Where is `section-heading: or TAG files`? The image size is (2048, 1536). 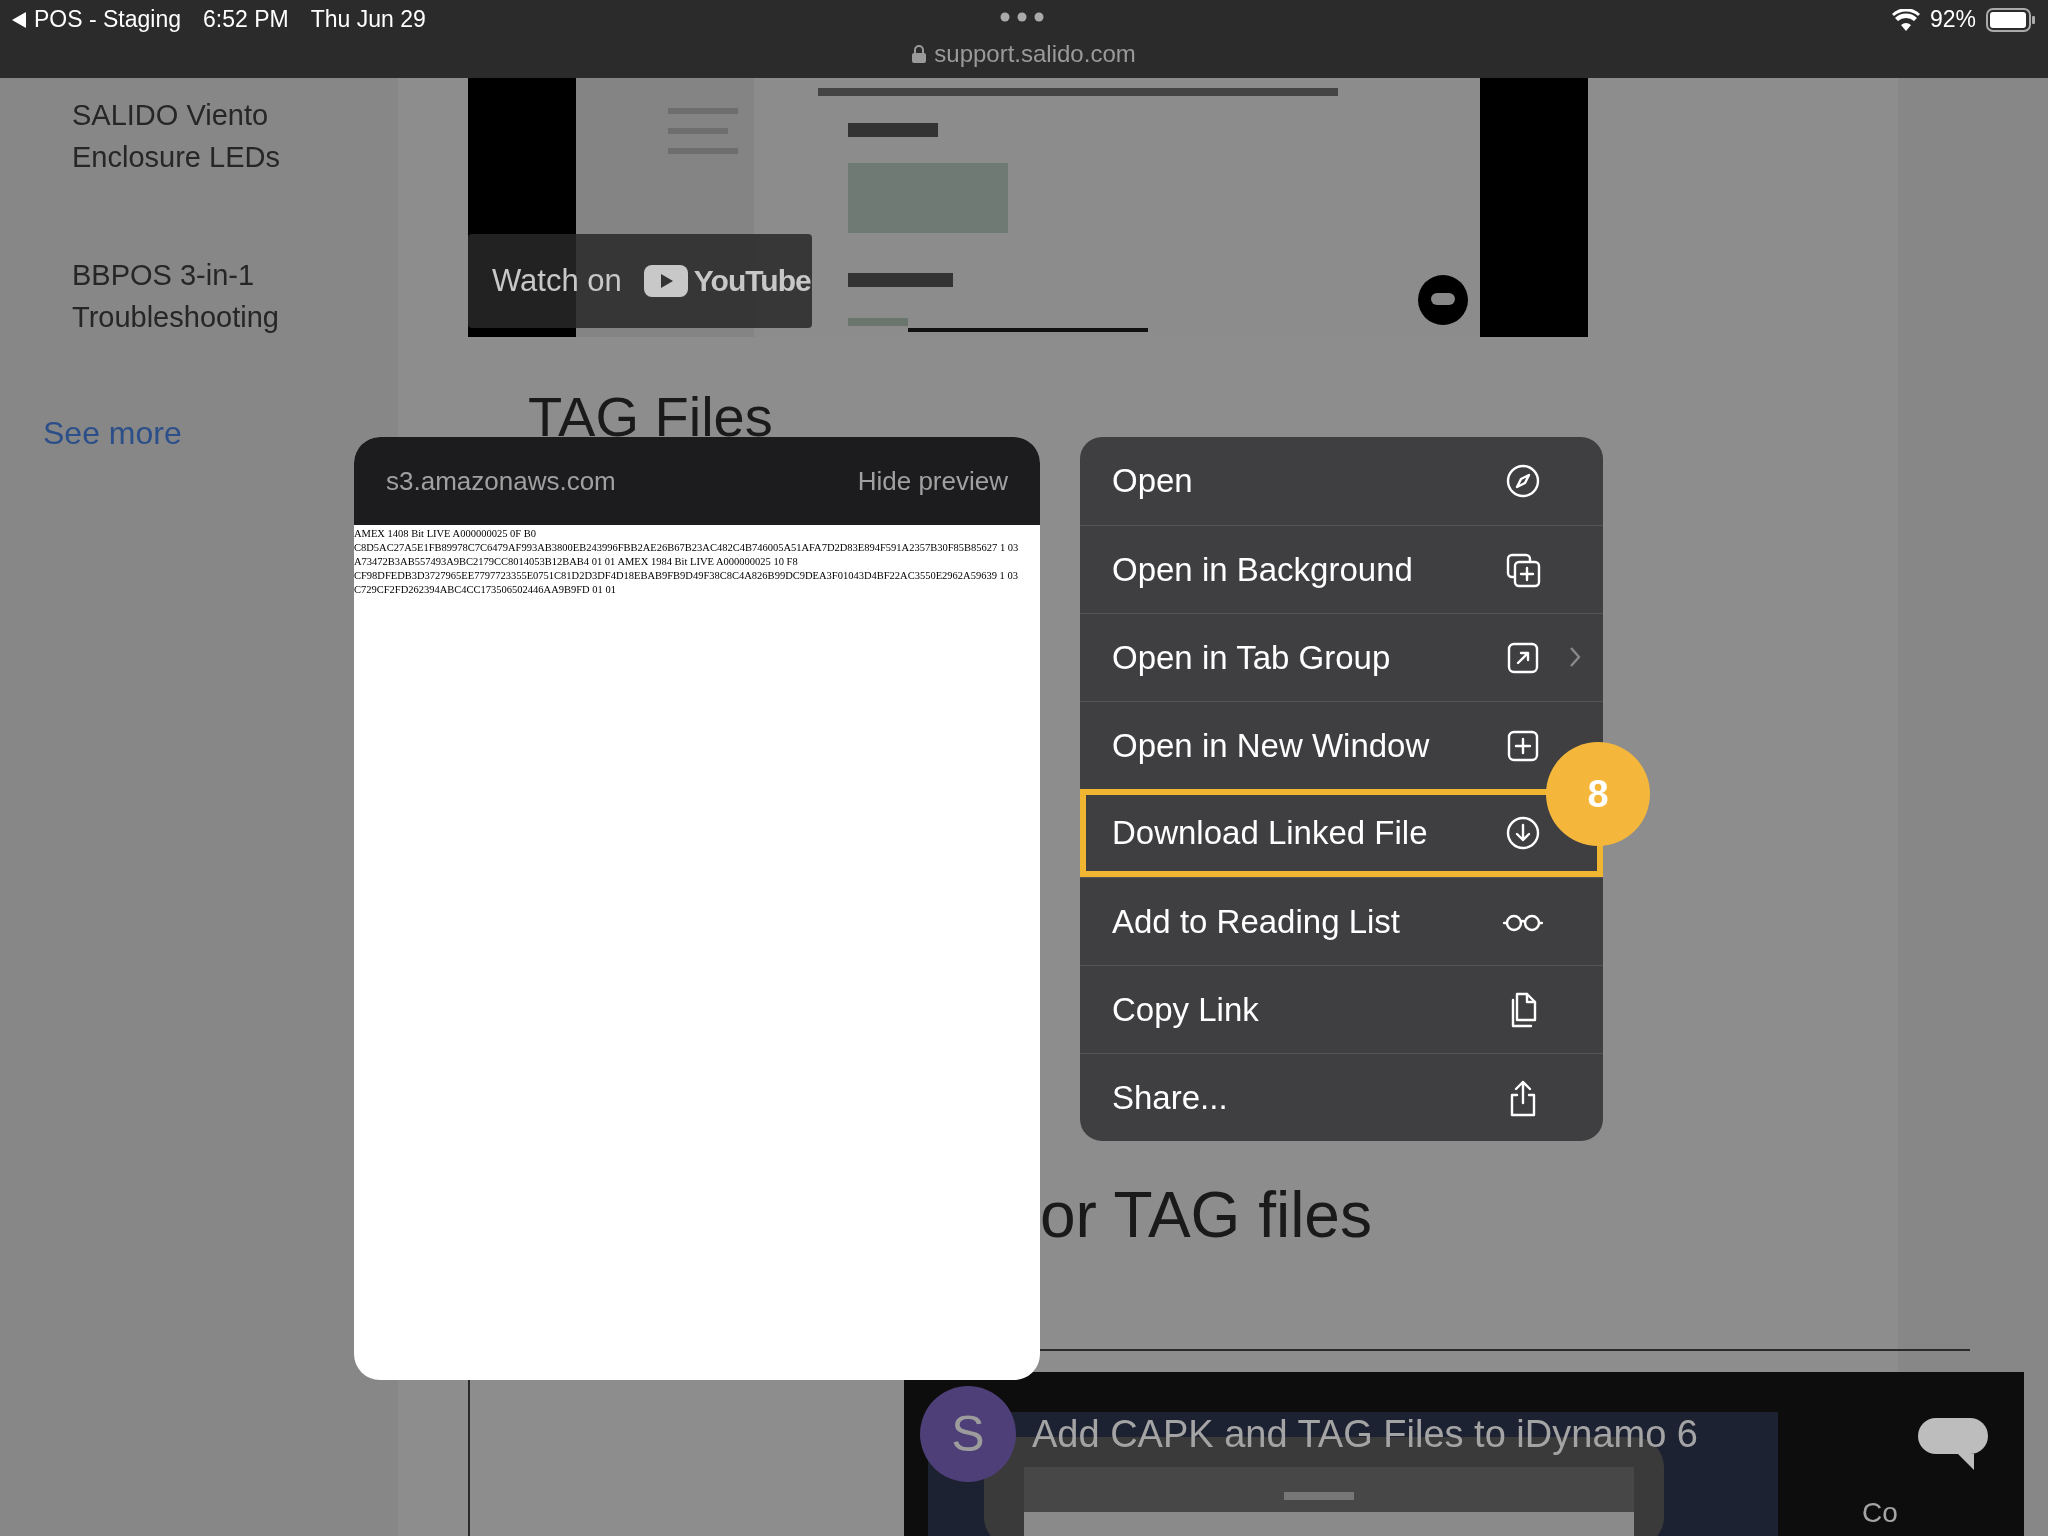
section-heading: or TAG files is located at coordinates (1206, 1215).